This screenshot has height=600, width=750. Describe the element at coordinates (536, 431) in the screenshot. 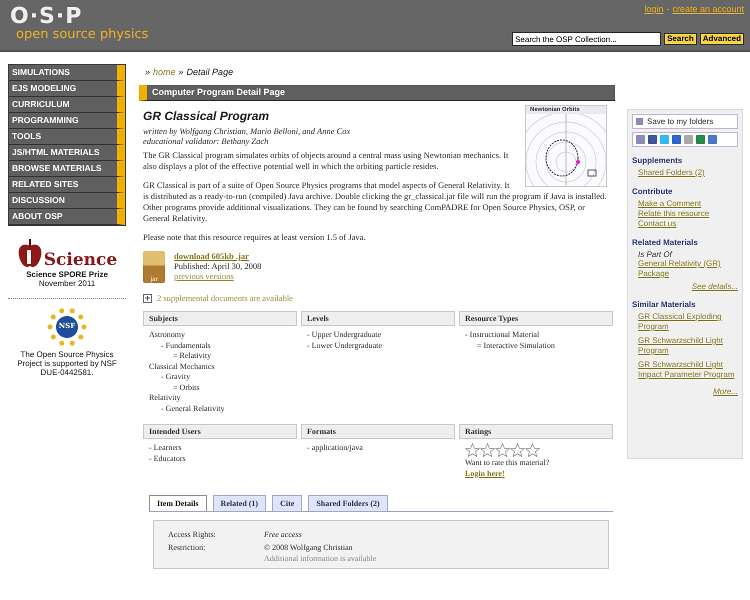

I see `facet-heading: Ratings` at that location.